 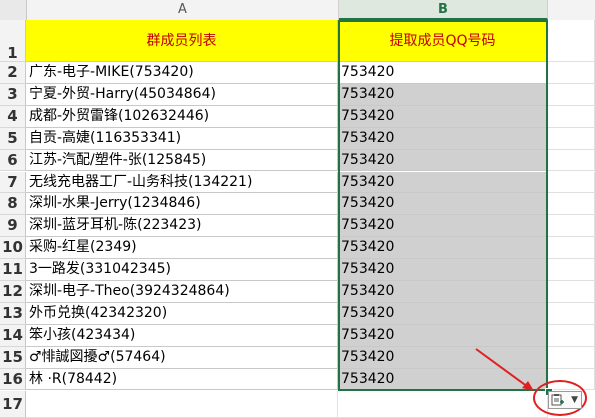 I want to click on paste-options-icon, so click(x=557, y=400).